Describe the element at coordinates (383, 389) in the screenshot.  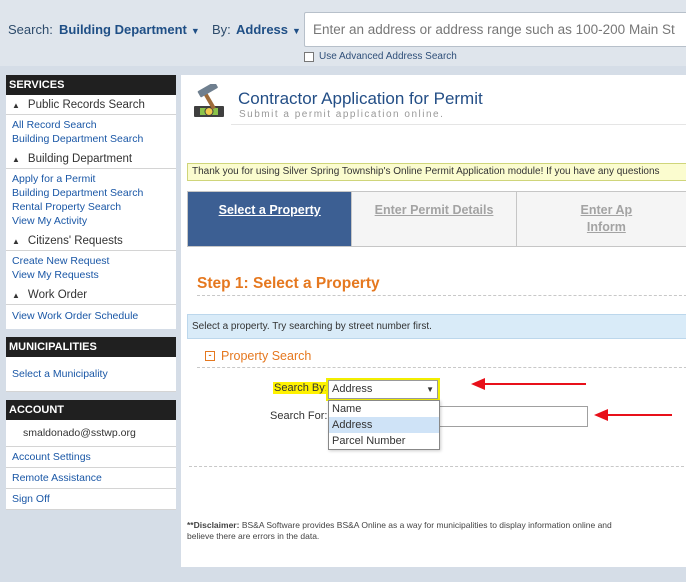
I see `search-by-select: Address ▼` at that location.